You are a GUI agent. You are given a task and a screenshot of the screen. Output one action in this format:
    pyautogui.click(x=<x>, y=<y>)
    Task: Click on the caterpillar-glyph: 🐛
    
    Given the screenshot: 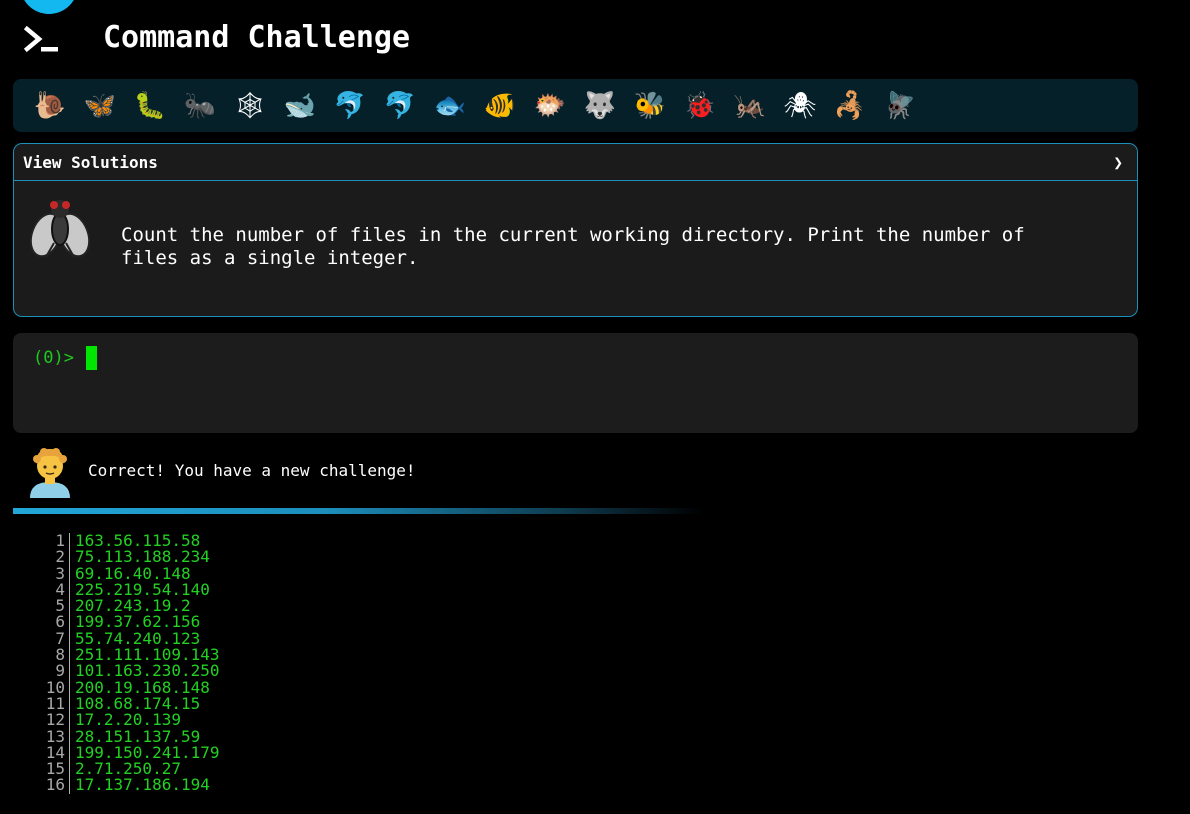 What is the action you would take?
    pyautogui.click(x=150, y=105)
    